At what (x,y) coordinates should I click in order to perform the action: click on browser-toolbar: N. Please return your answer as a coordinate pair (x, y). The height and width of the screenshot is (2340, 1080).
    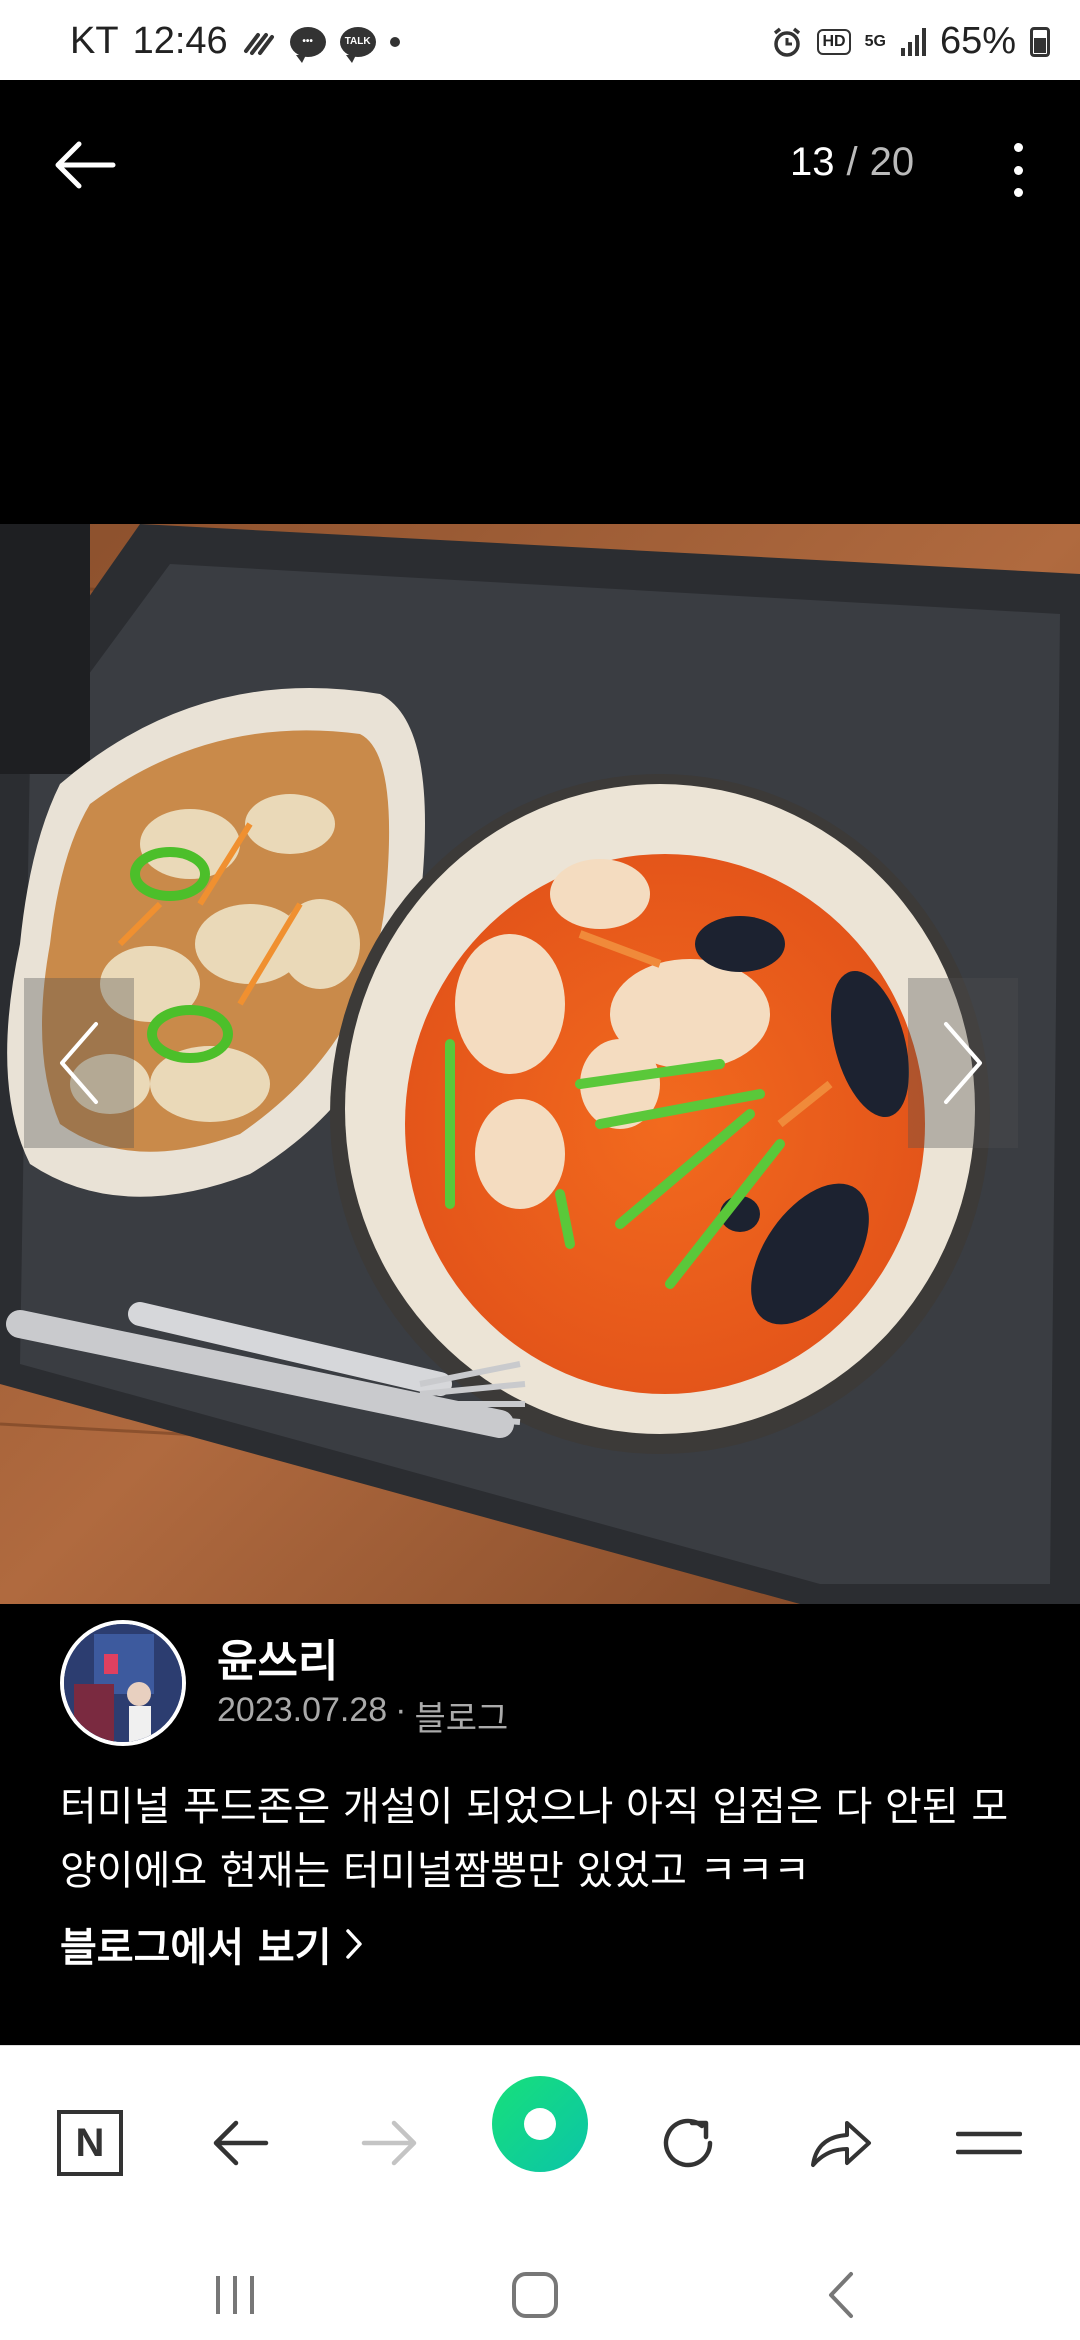
    Looking at the image, I should click on (540, 2142).